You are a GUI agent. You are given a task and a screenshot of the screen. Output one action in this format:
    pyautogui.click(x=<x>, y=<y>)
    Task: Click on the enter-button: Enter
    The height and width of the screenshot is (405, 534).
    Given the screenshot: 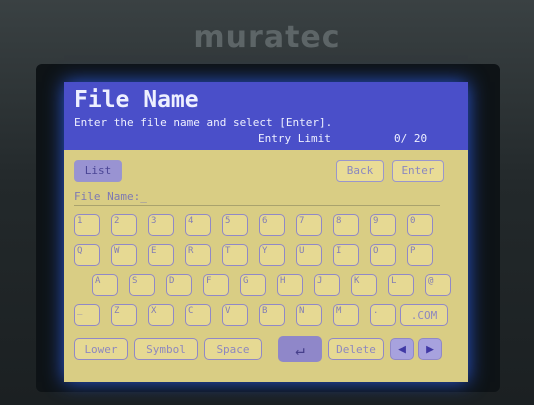 What is the action you would take?
    pyautogui.click(x=418, y=171)
    